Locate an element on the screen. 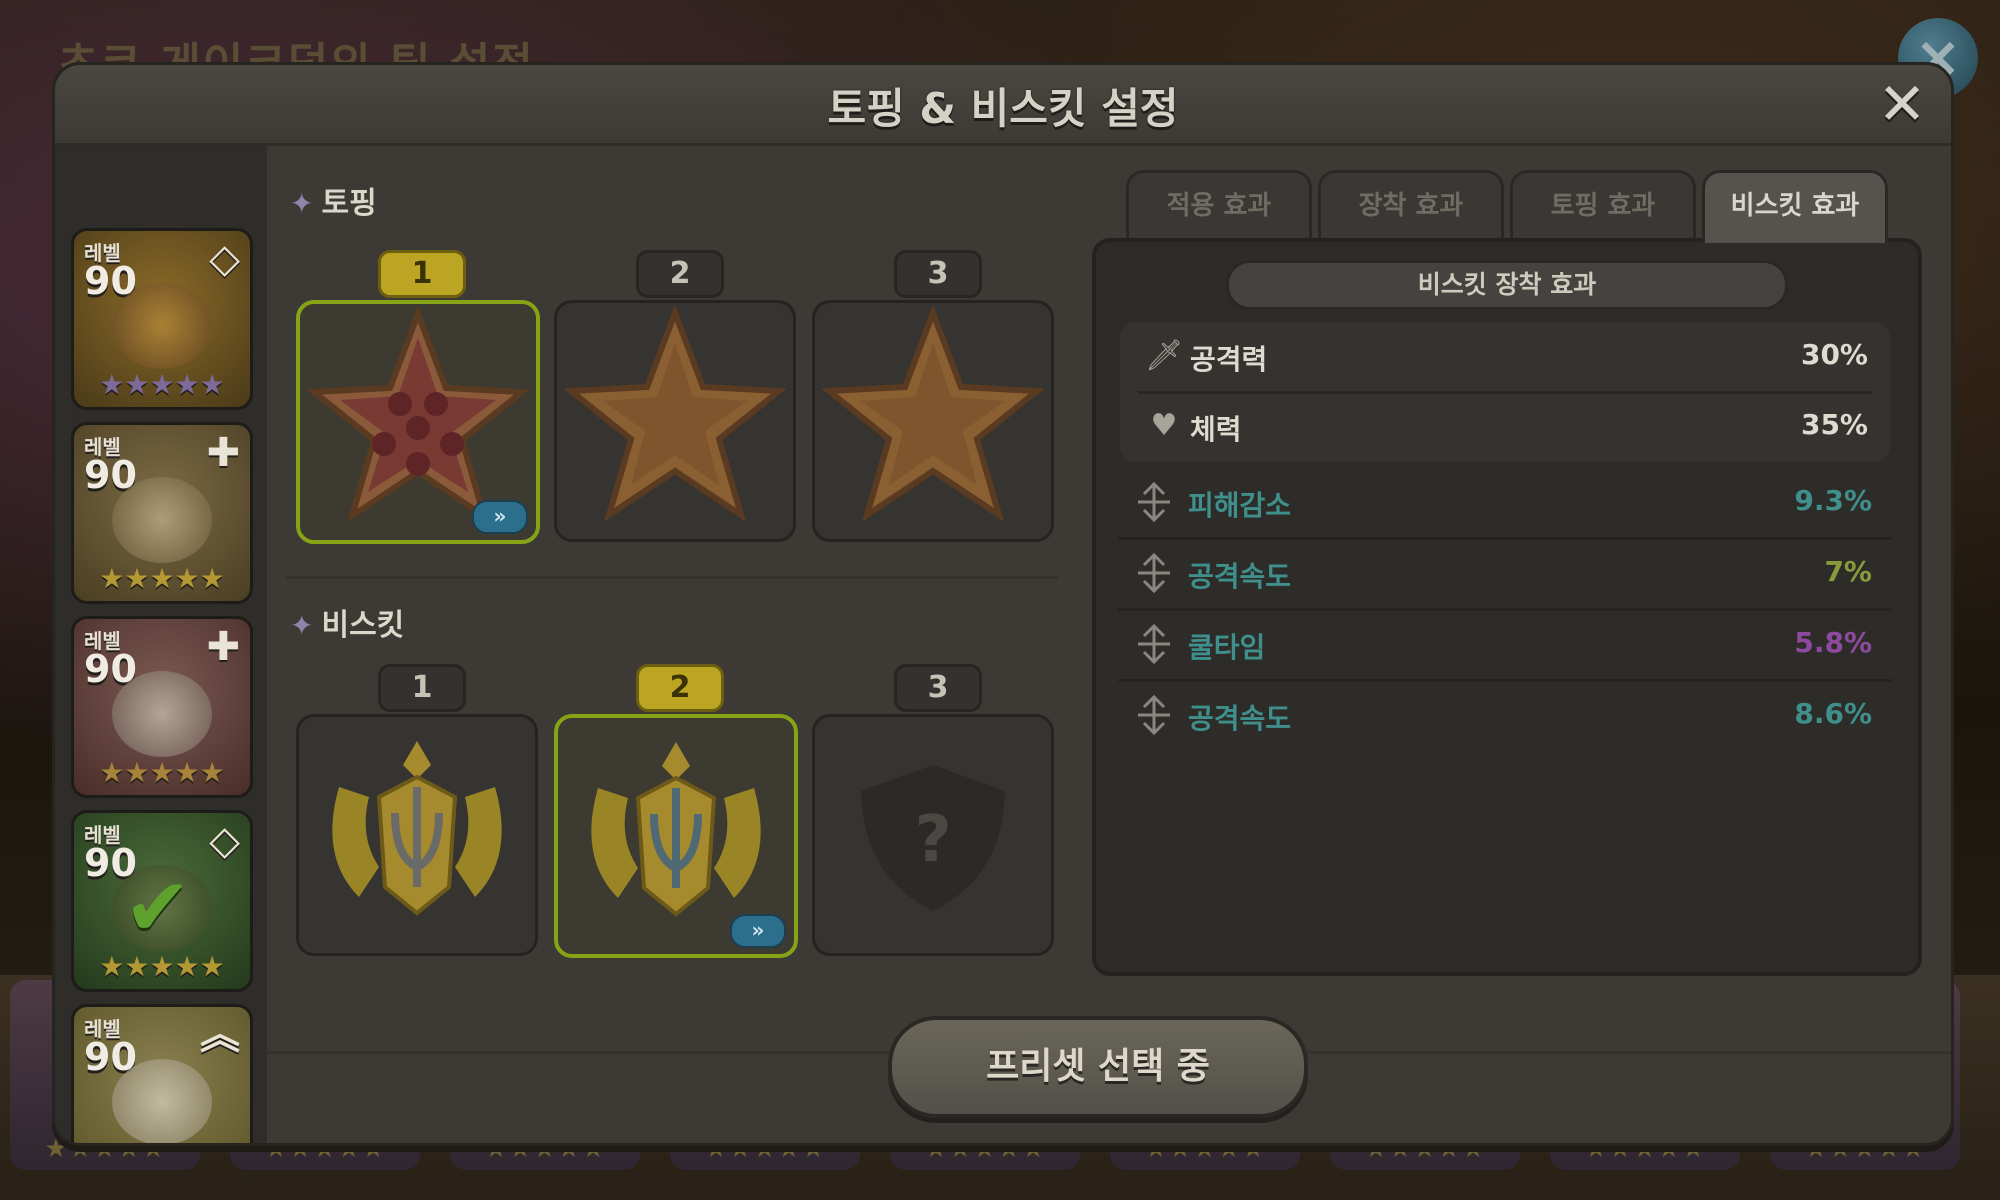  substat-row: 공격속도 8.6% is located at coordinates (1505, 715).